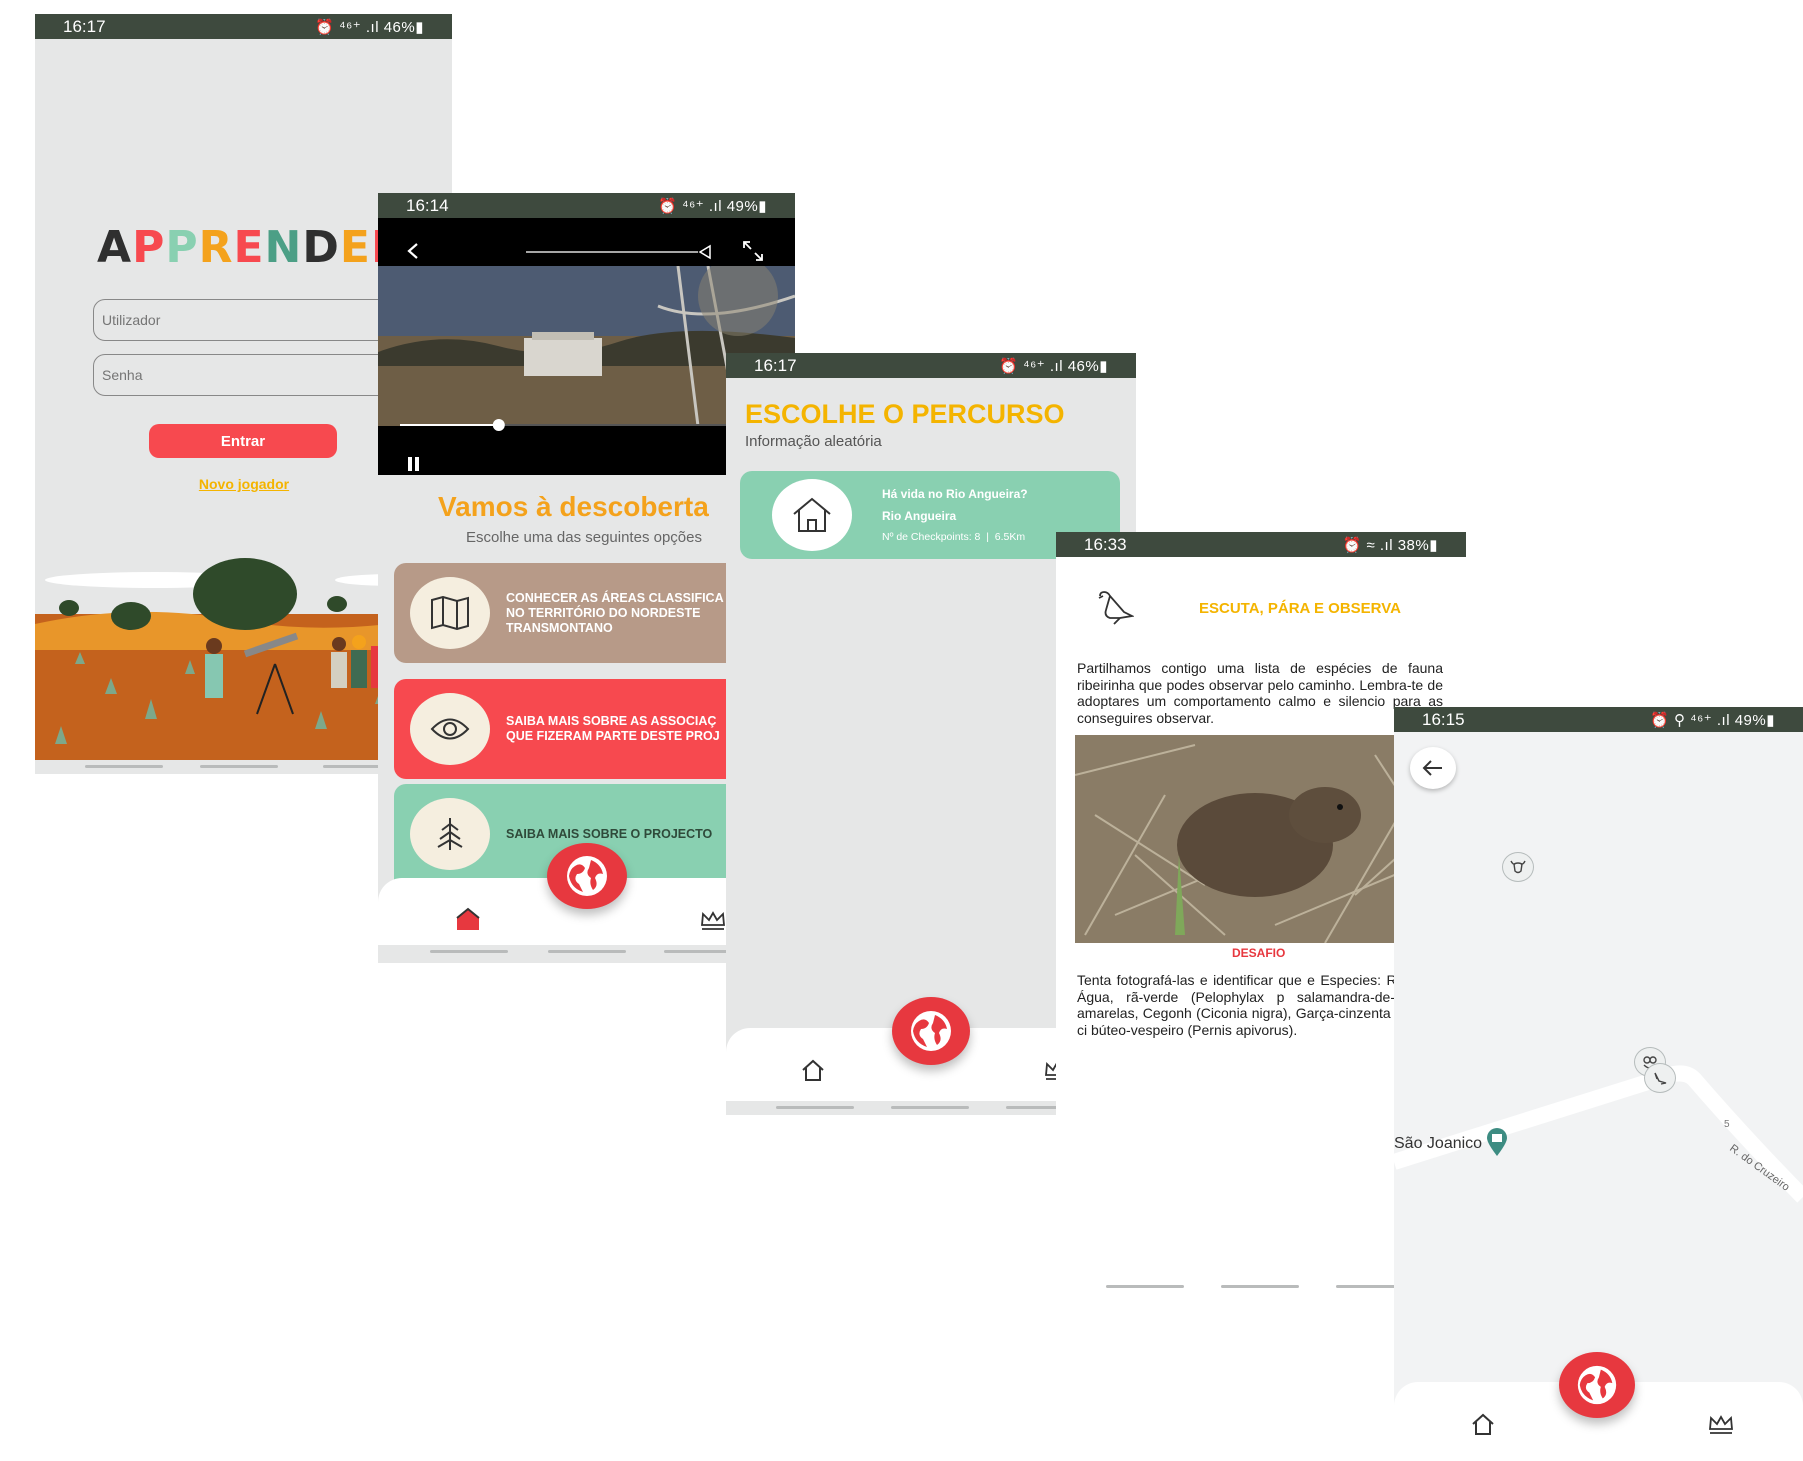  I want to click on place-name: São Joanico, so click(1438, 1143).